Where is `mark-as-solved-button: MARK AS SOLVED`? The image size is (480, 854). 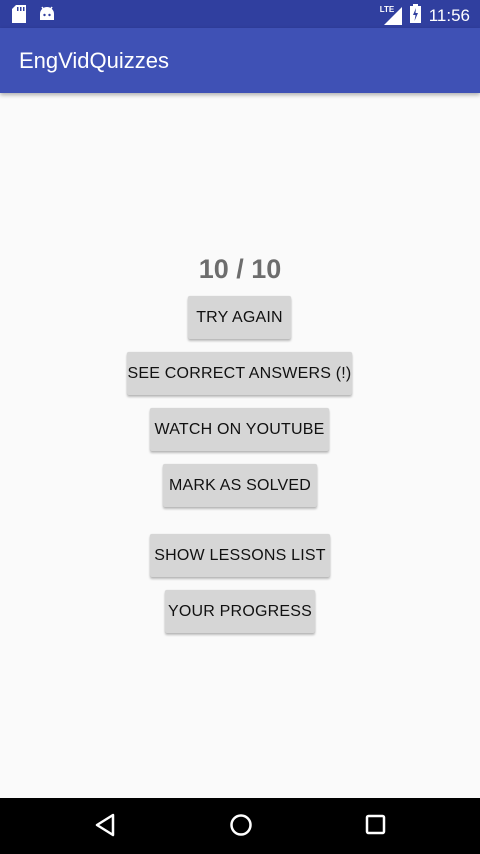 mark-as-solved-button: MARK AS SOLVED is located at coordinates (240, 485).